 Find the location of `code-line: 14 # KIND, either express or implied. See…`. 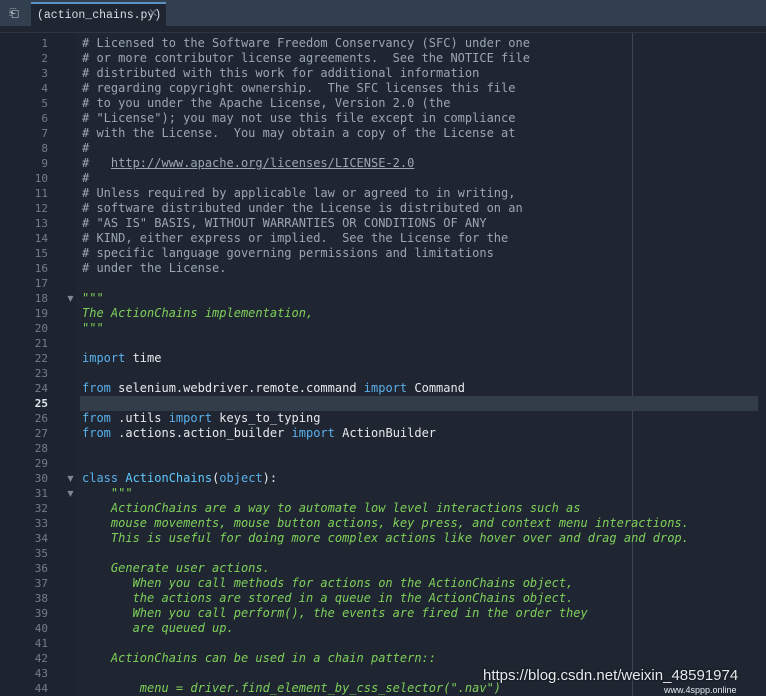

code-line: 14 # KIND, either express or implied. See… is located at coordinates (383, 238).